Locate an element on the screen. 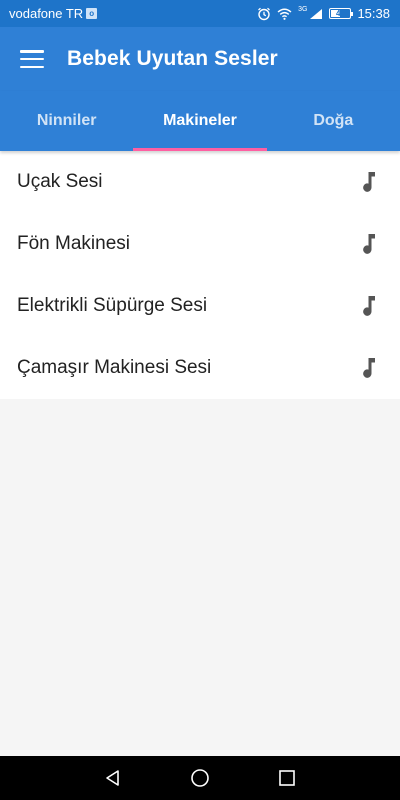  wifi-icon is located at coordinates (284, 14).